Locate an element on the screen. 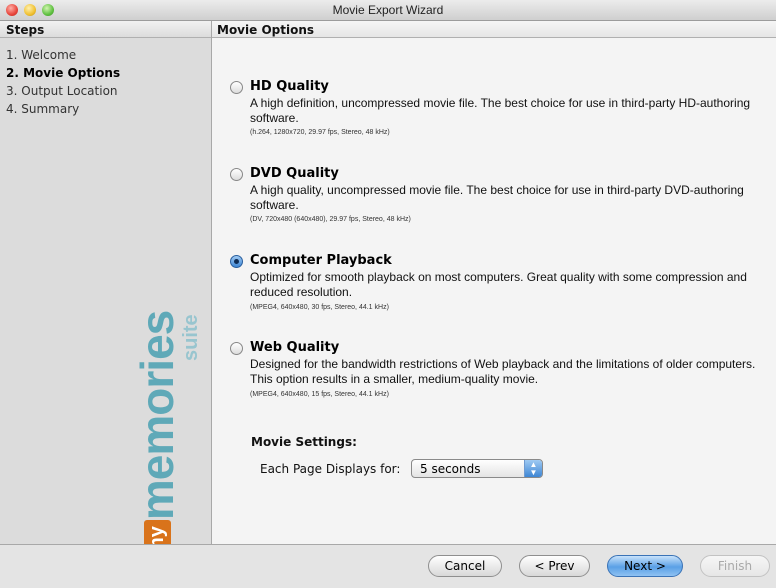  dvd-quality-radio is located at coordinates (236, 174).